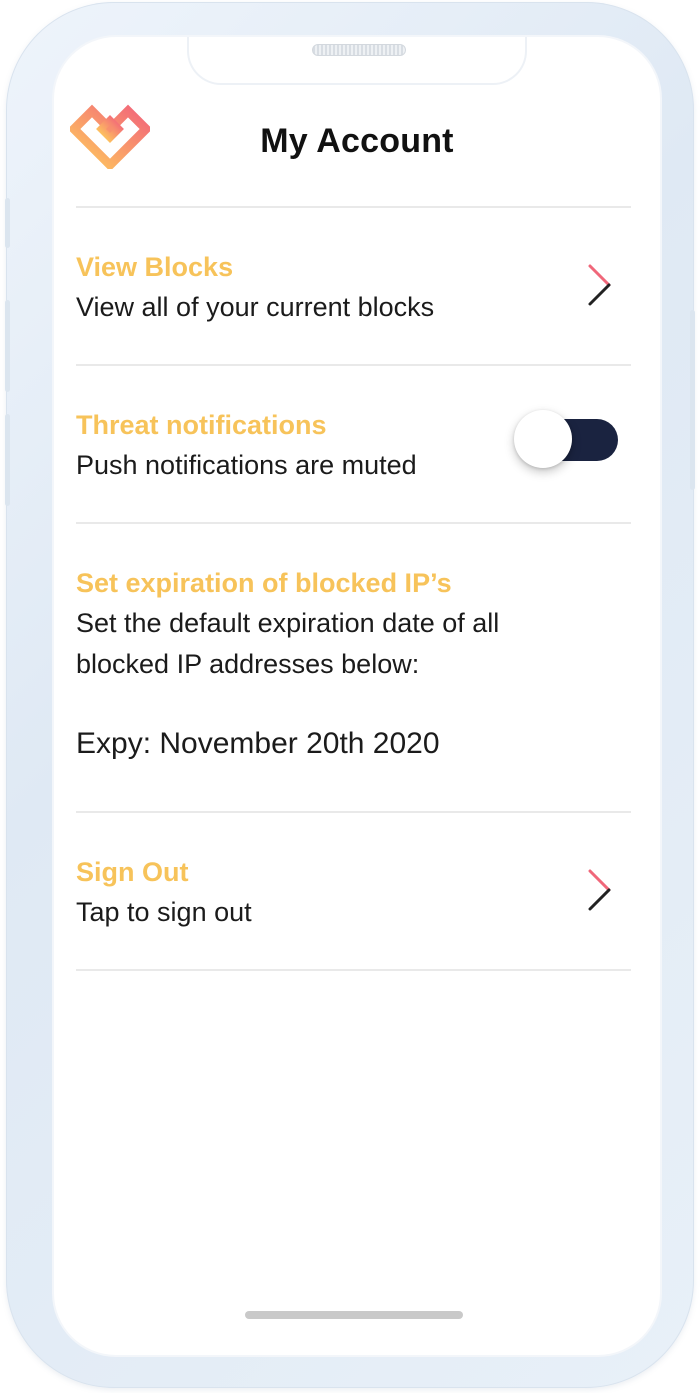  I want to click on sign-out-subtitle: Tap to sign out, so click(164, 912).